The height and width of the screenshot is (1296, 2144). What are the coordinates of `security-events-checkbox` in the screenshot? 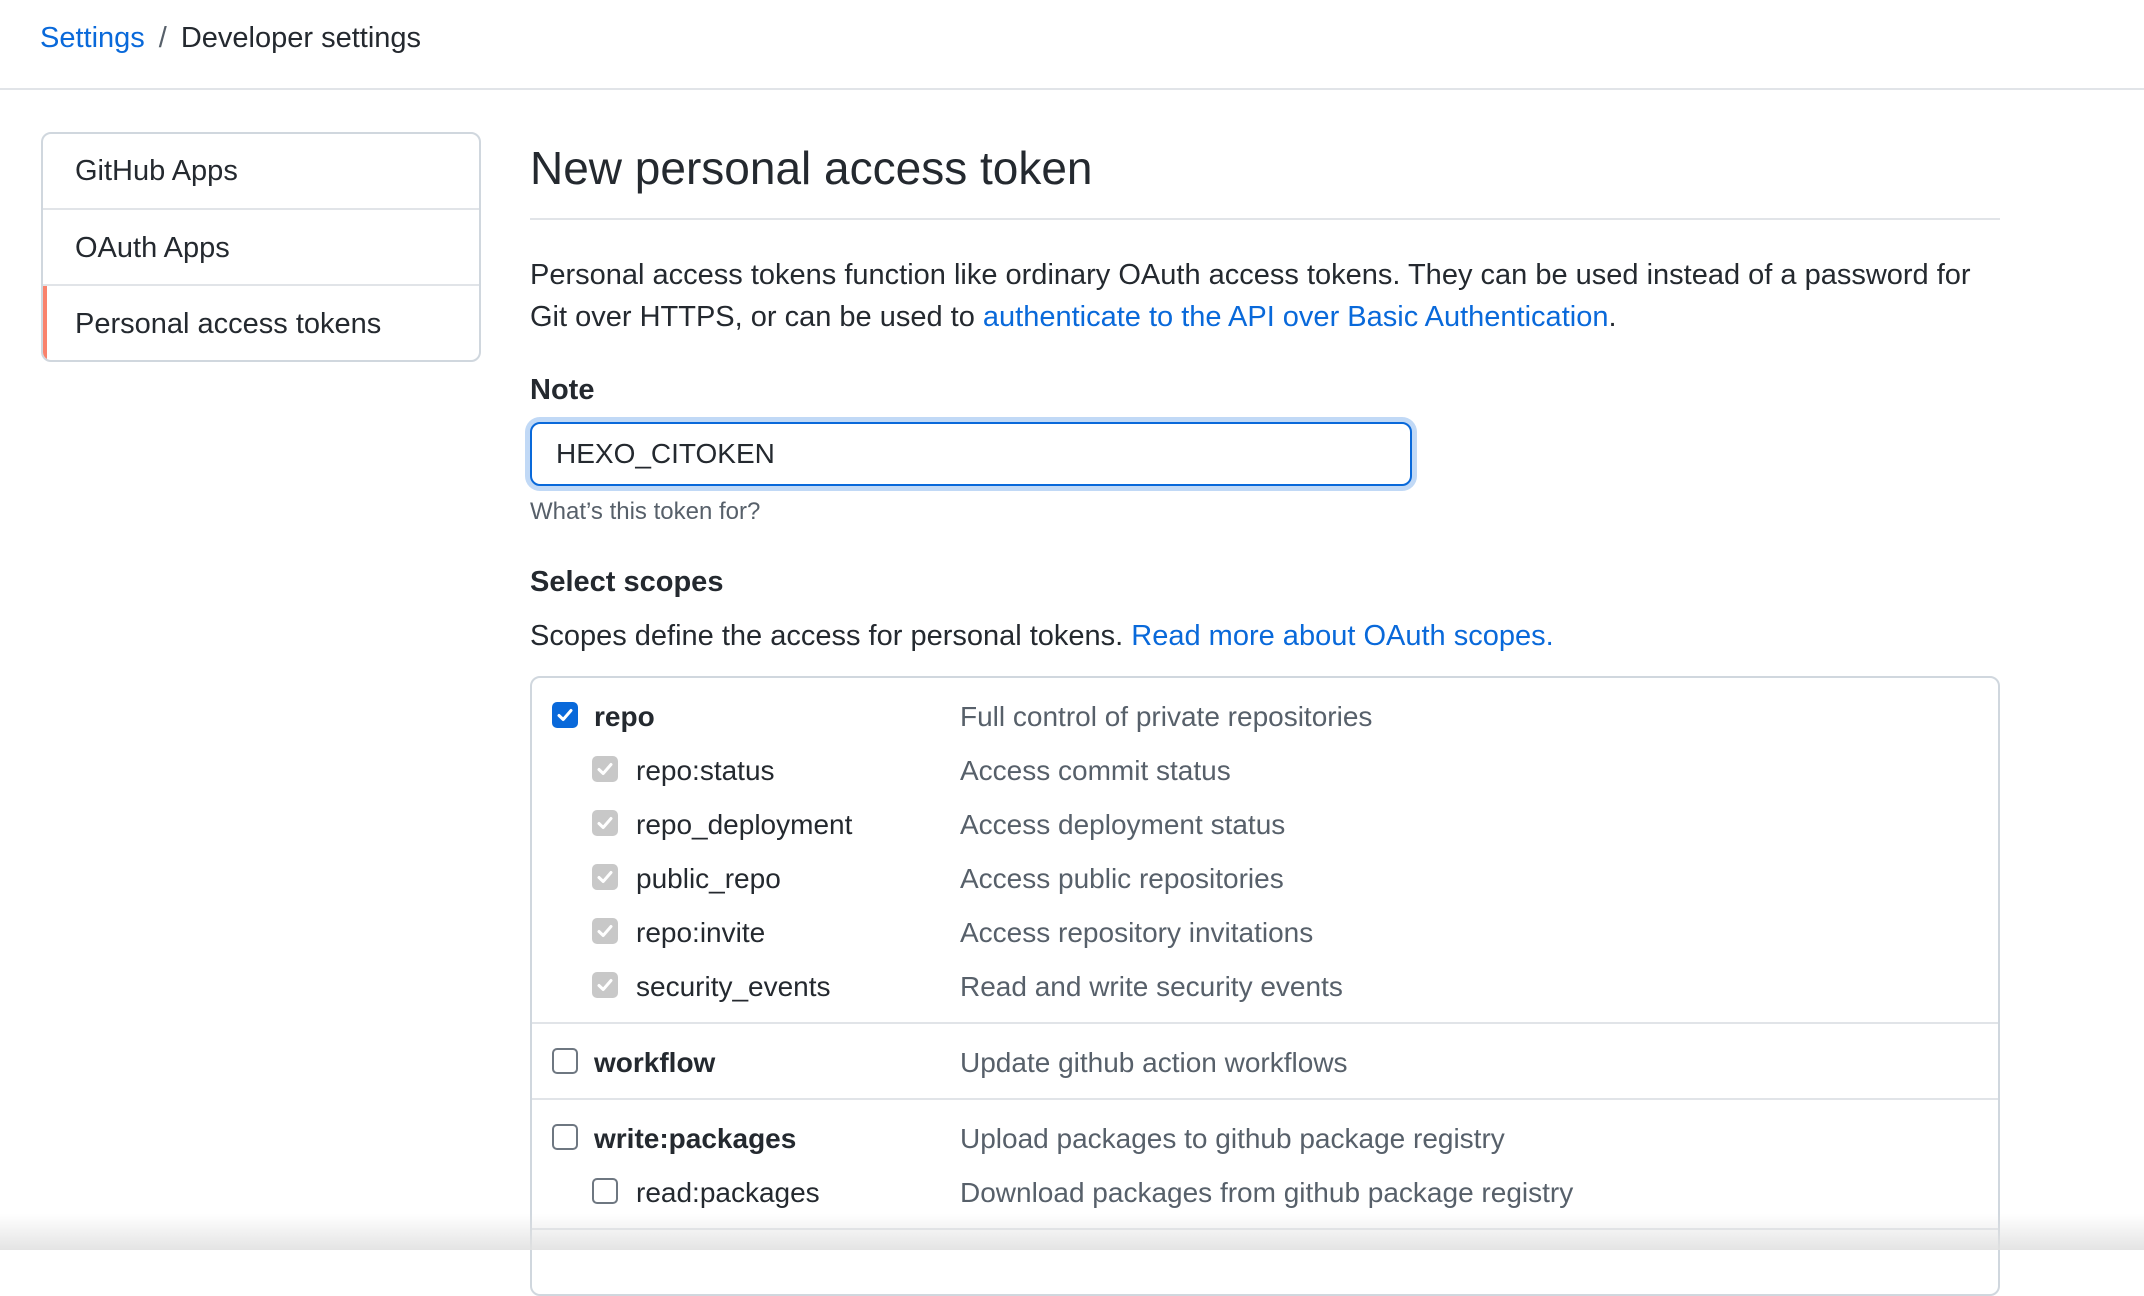 It's located at (605, 985).